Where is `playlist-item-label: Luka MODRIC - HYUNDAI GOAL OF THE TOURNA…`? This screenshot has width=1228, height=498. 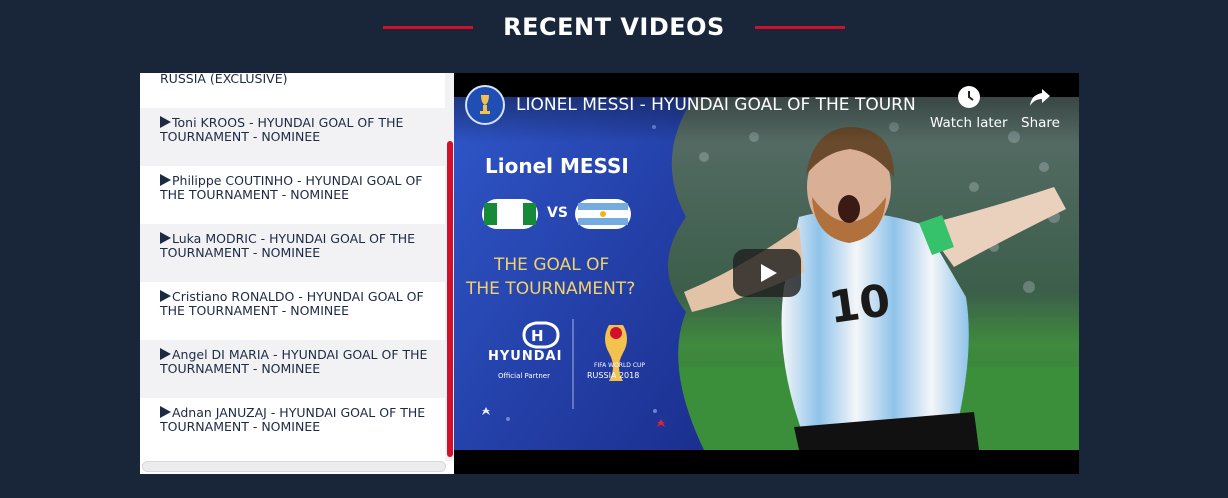 playlist-item-label: Luka MODRIC - HYUNDAI GOAL OF THE TOURNA… is located at coordinates (288, 245).